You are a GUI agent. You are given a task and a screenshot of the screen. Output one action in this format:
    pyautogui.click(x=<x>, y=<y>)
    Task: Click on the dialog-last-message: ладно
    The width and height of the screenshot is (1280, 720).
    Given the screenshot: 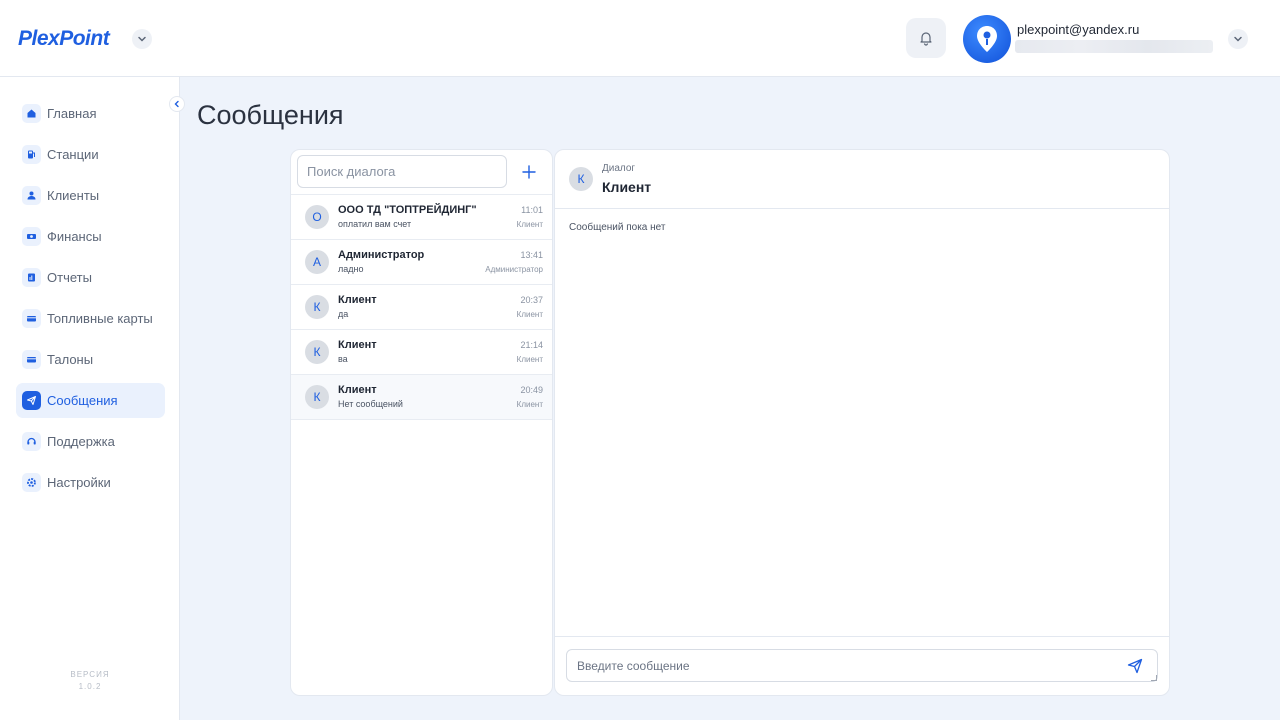 What is the action you would take?
    pyautogui.click(x=351, y=269)
    